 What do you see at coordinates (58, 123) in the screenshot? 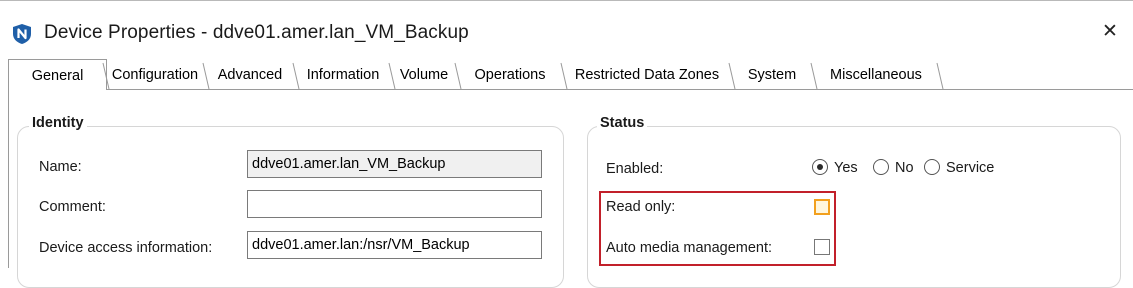
I see `identity-group-title: Identity` at bounding box center [58, 123].